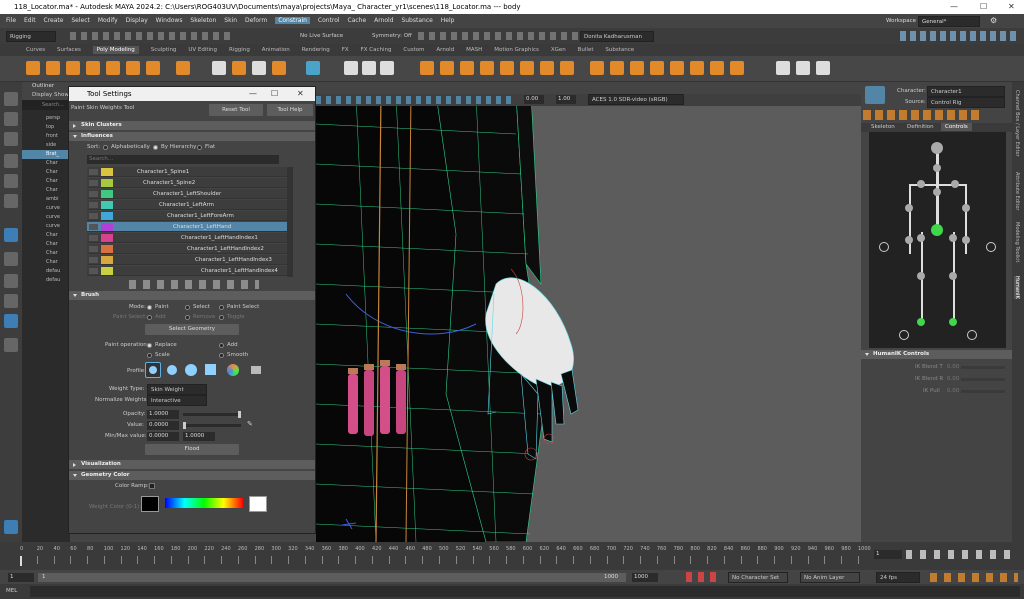 The image size is (1024, 599). What do you see at coordinates (46, 145) in the screenshot?
I see `outliner-item: side` at bounding box center [46, 145].